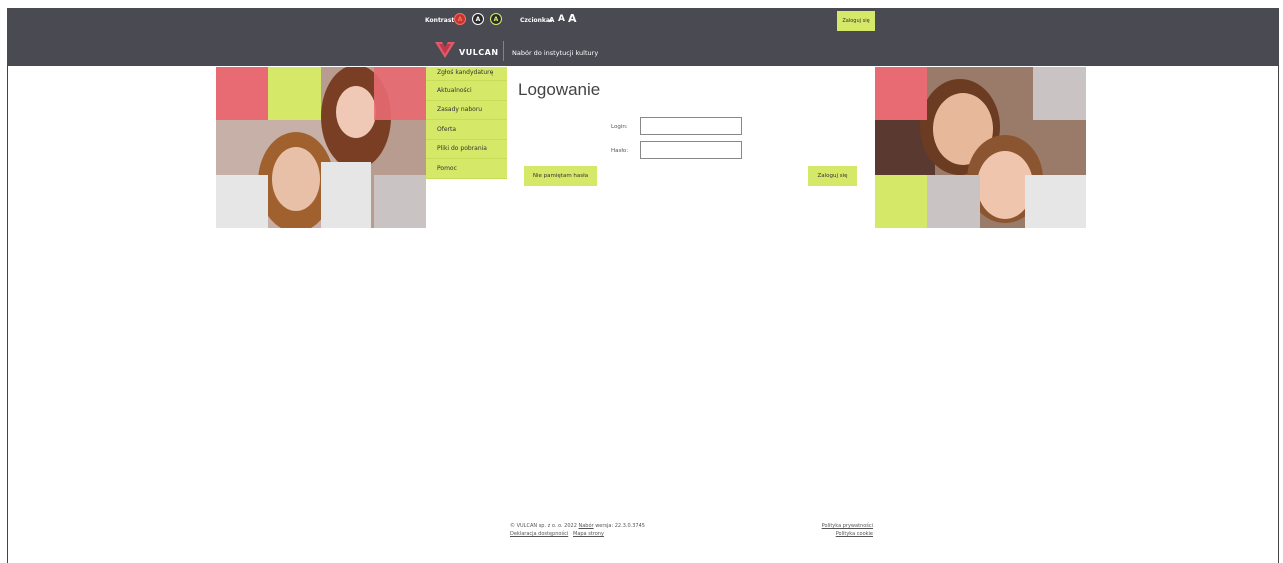 Image resolution: width=1283 pixels, height=563 pixels. What do you see at coordinates (478, 19) in the screenshot?
I see `contrast-black-button: A` at bounding box center [478, 19].